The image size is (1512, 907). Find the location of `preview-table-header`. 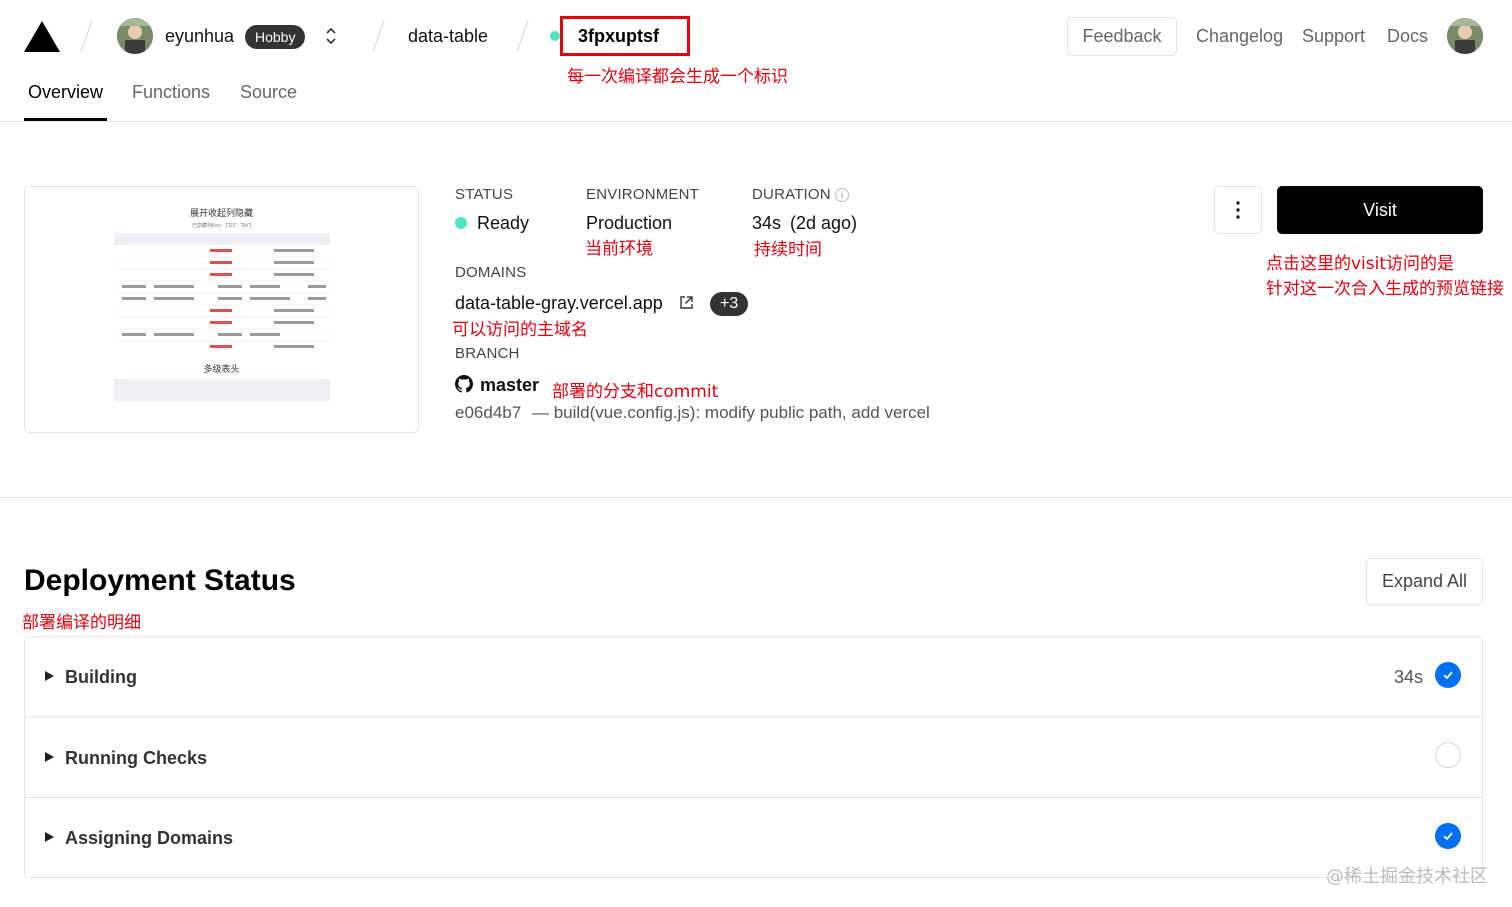

preview-table-header is located at coordinates (222, 239).